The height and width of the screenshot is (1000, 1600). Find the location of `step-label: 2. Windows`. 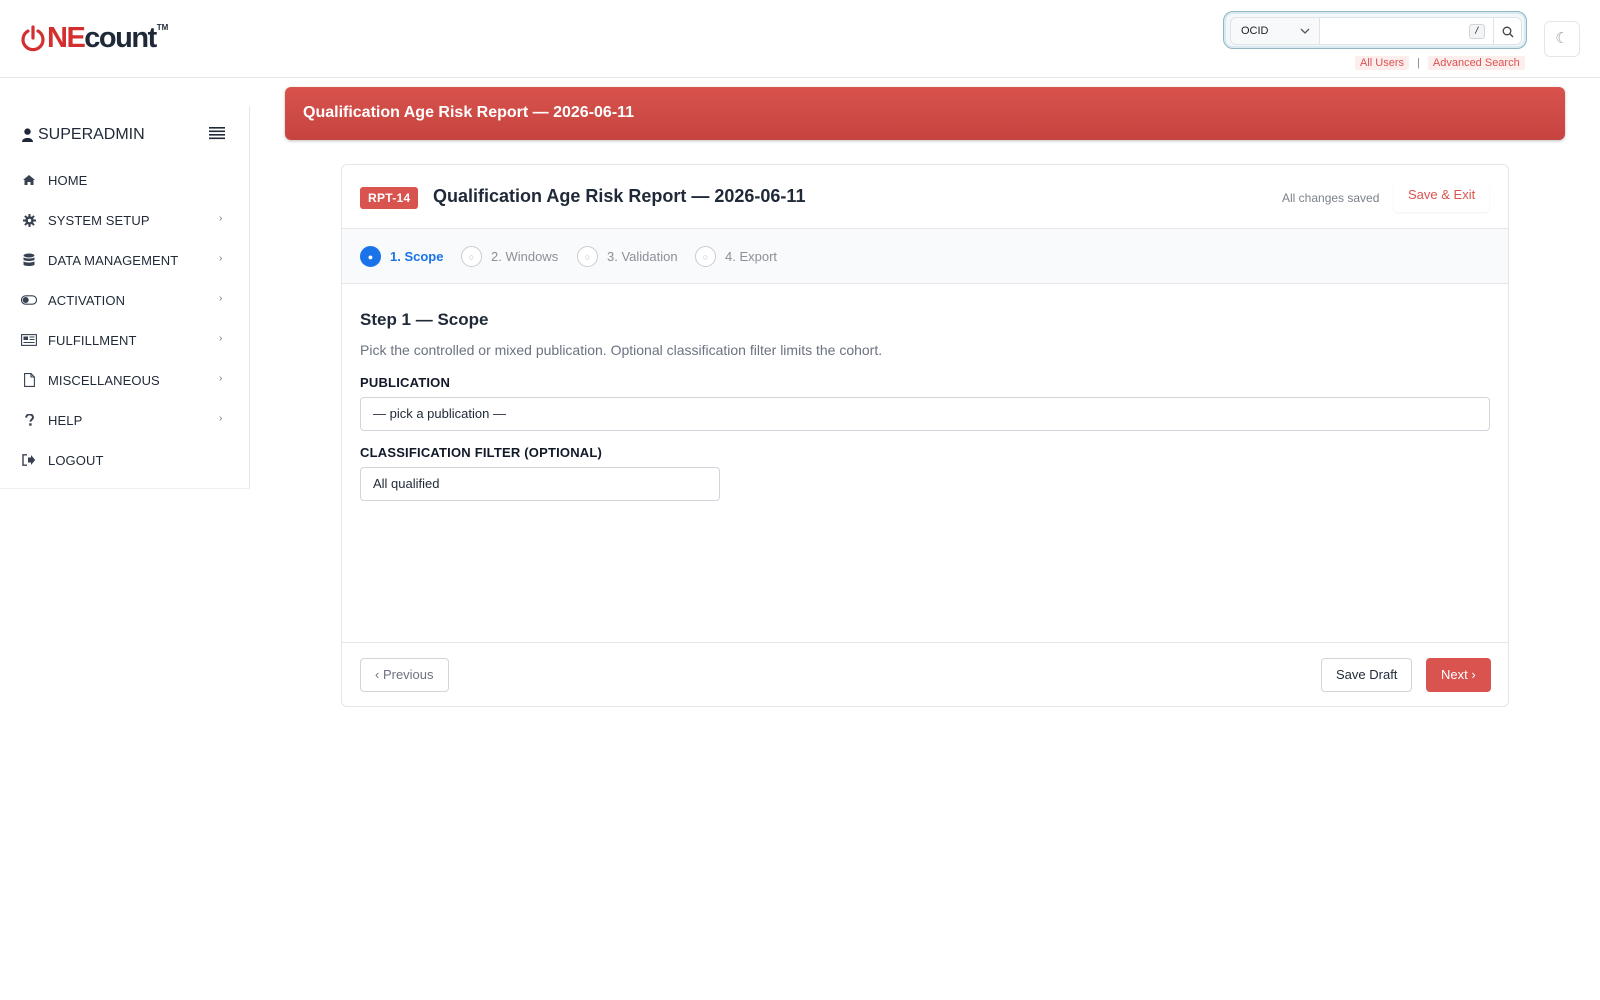

step-label: 2. Windows is located at coordinates (525, 256).